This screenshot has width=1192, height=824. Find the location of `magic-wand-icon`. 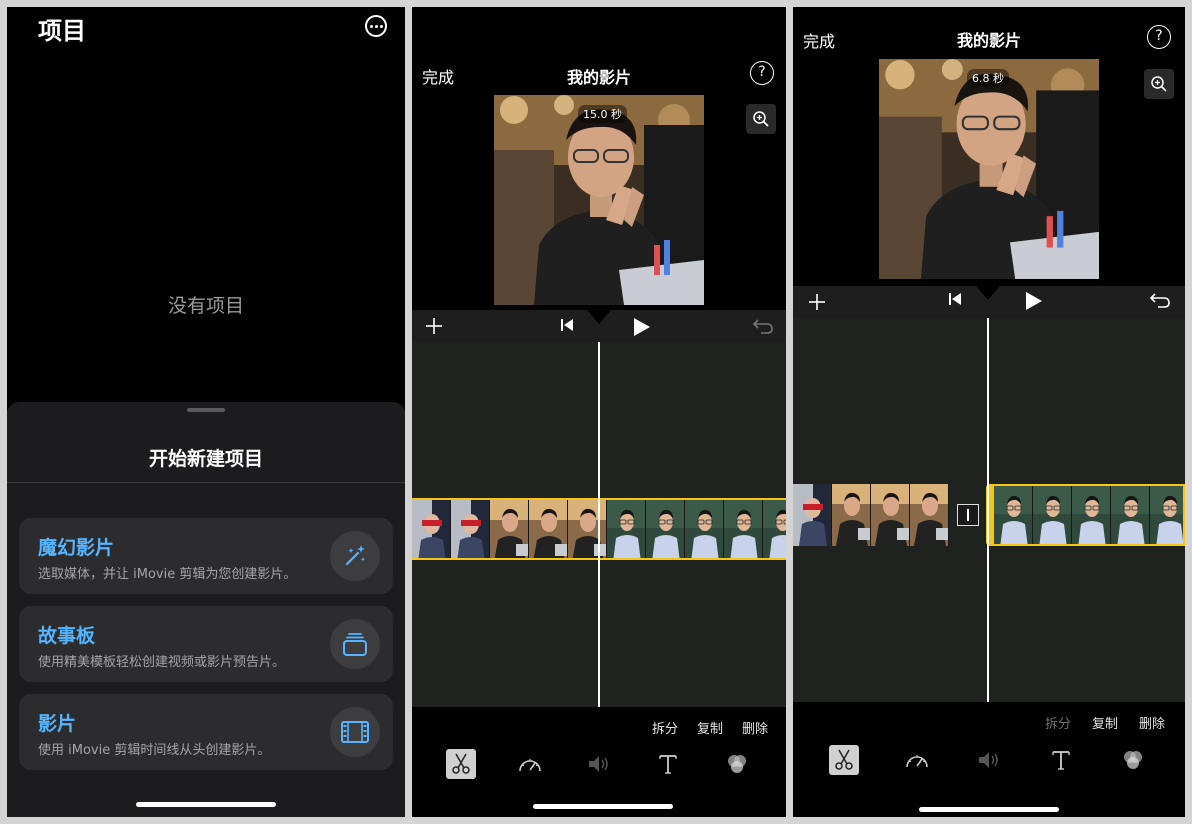

magic-wand-icon is located at coordinates (355, 556).